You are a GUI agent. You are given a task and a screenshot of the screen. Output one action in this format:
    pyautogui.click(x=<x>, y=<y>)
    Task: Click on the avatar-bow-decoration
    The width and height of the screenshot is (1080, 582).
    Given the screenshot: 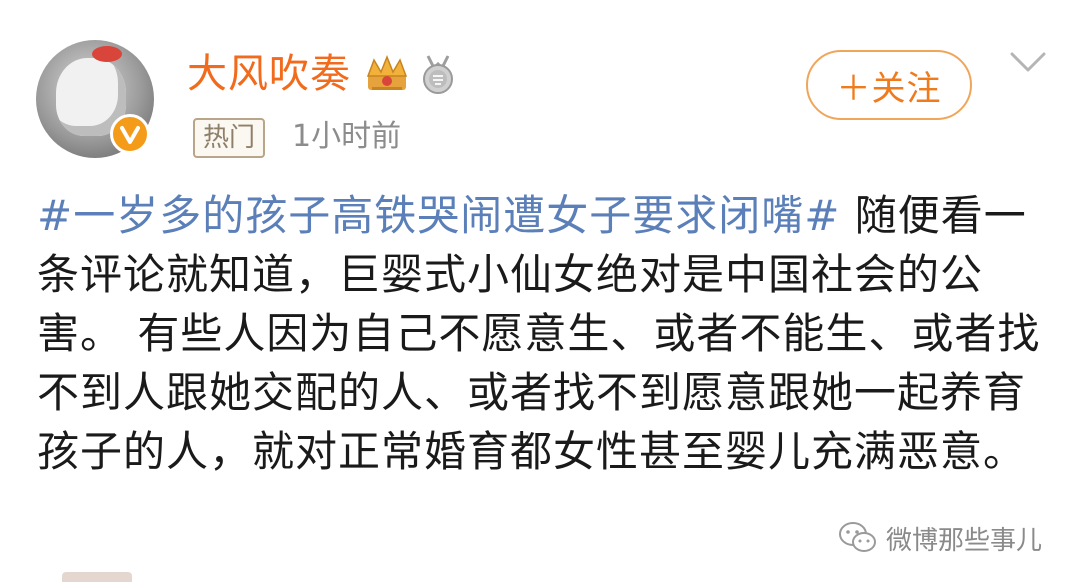 What is the action you would take?
    pyautogui.click(x=107, y=54)
    